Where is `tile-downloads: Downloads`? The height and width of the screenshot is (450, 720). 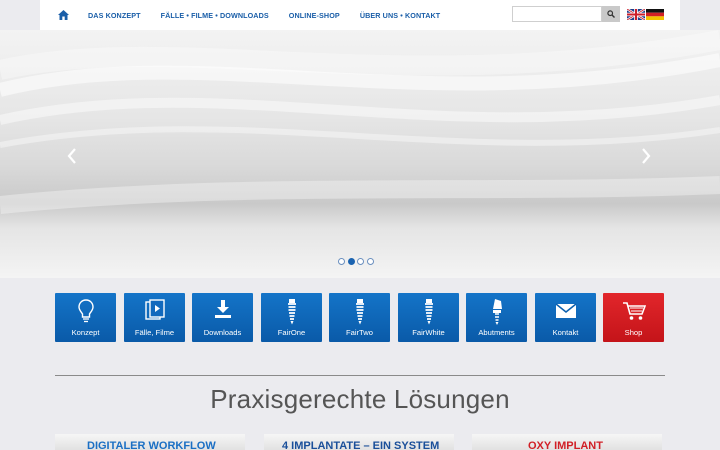 tile-downloads: Downloads is located at coordinates (222, 317).